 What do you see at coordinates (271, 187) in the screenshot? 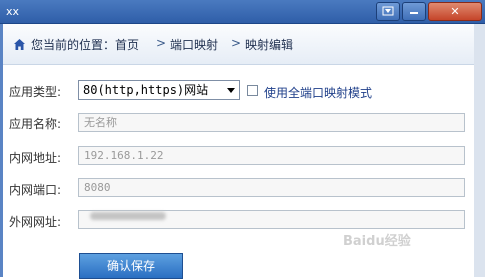
I see `lan-port-input: 8080` at bounding box center [271, 187].